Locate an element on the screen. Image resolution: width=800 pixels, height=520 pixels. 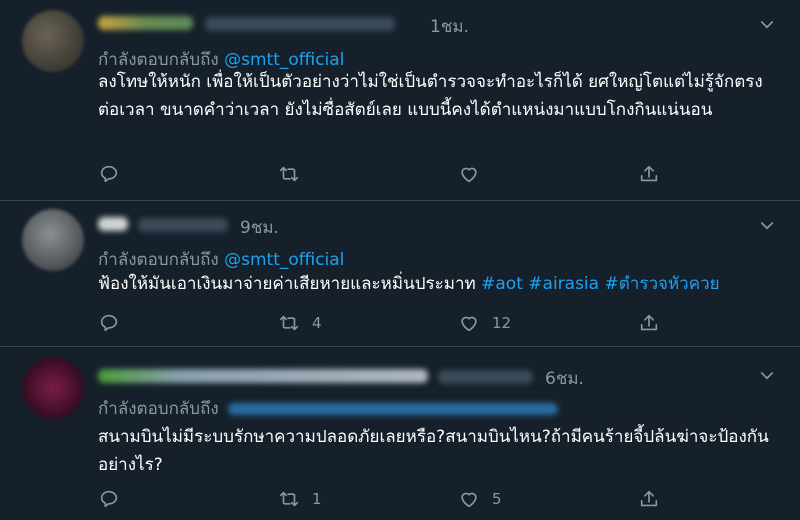
hashtag-link: #aot is located at coordinates (502, 284).